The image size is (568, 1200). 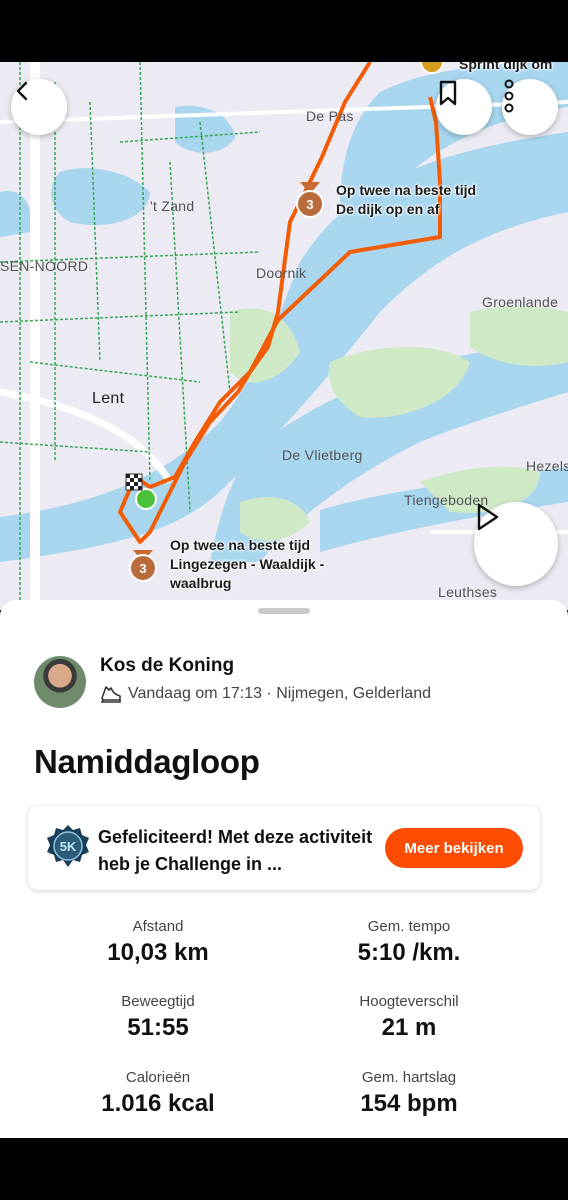 What do you see at coordinates (409, 1001) in the screenshot?
I see `stat-label: Hoogteverschil` at bounding box center [409, 1001].